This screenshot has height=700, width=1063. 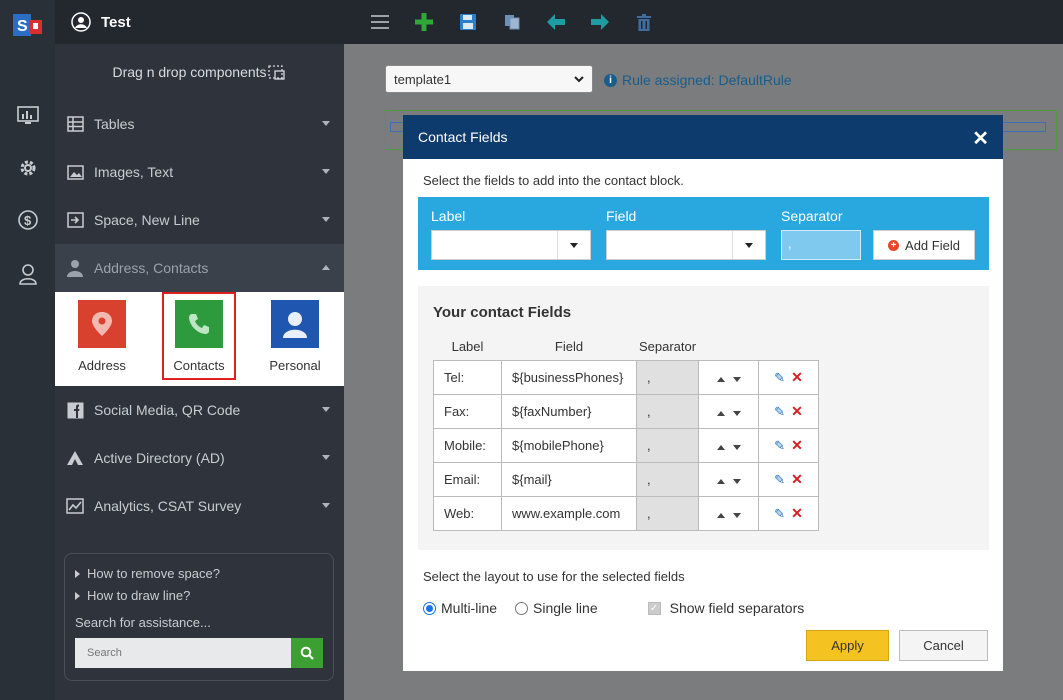 I want to click on help-link-remove-space: How to remove space?, so click(x=199, y=573).